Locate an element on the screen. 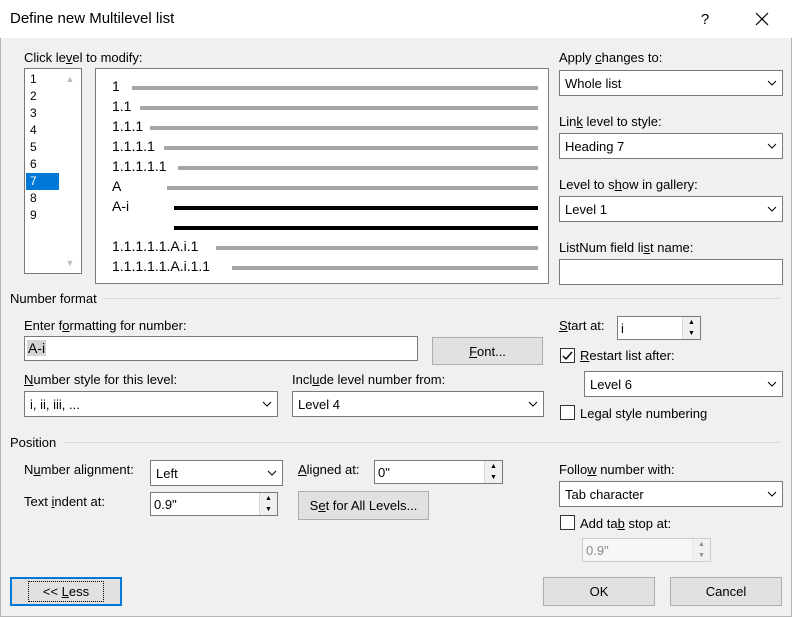 The image size is (792, 617). help-icon: ? is located at coordinates (705, 19).